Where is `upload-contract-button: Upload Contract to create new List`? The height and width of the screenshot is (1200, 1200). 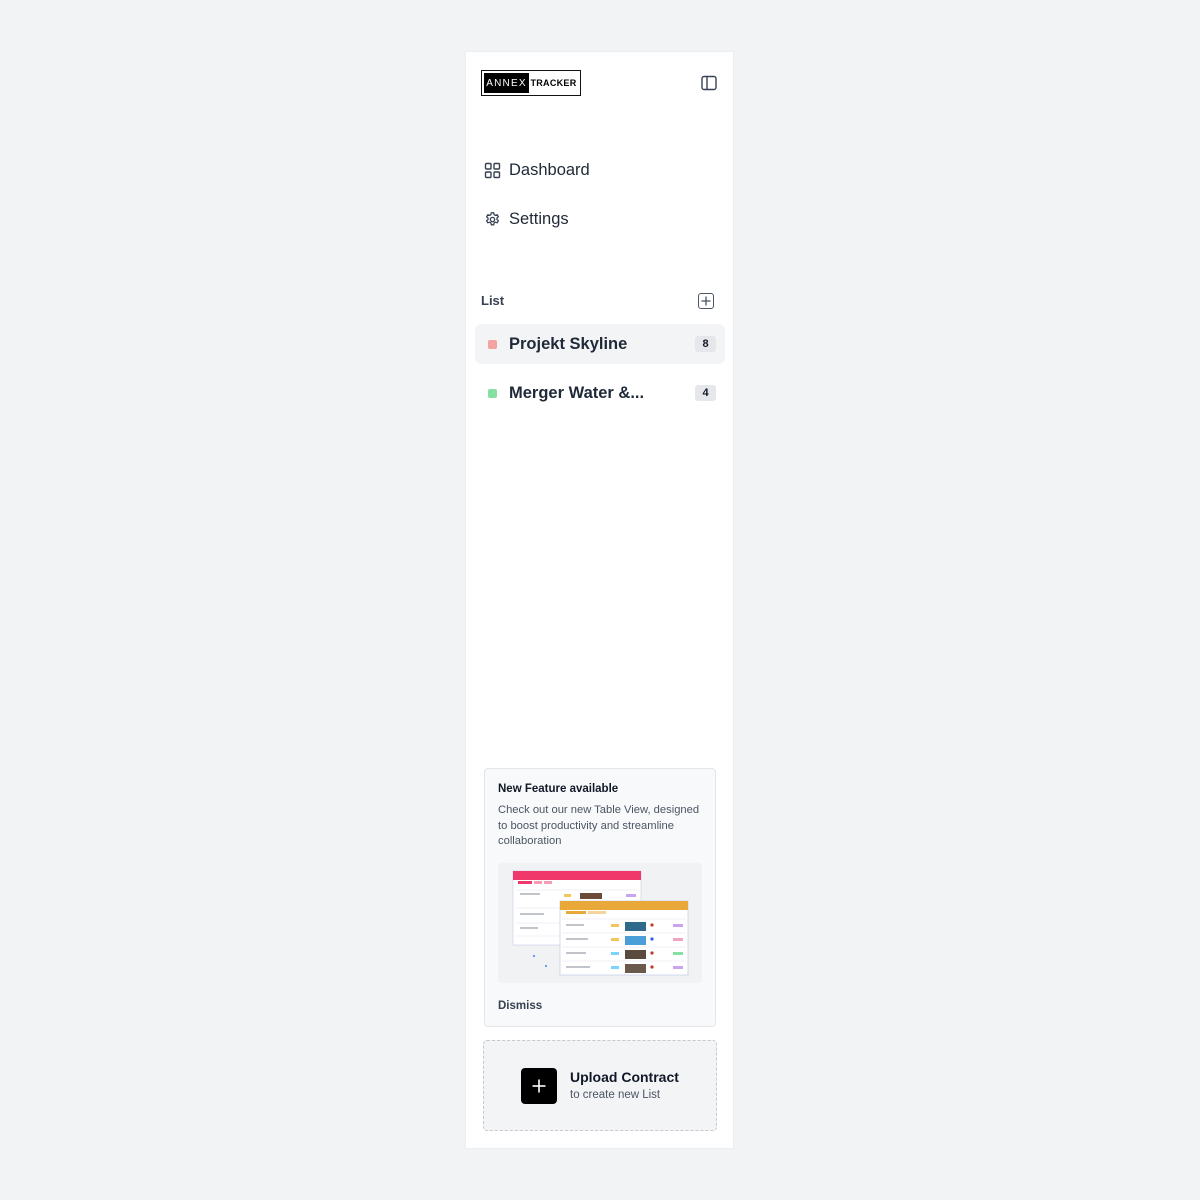 upload-contract-button: Upload Contract to create new List is located at coordinates (600, 1085).